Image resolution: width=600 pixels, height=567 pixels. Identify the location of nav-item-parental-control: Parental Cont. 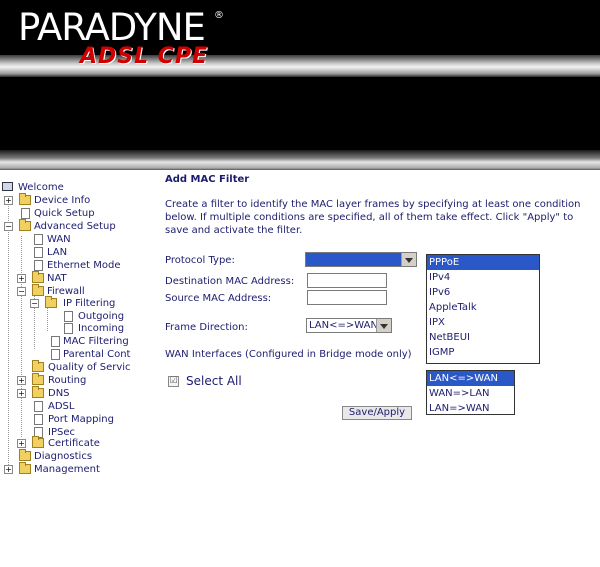
(89, 354).